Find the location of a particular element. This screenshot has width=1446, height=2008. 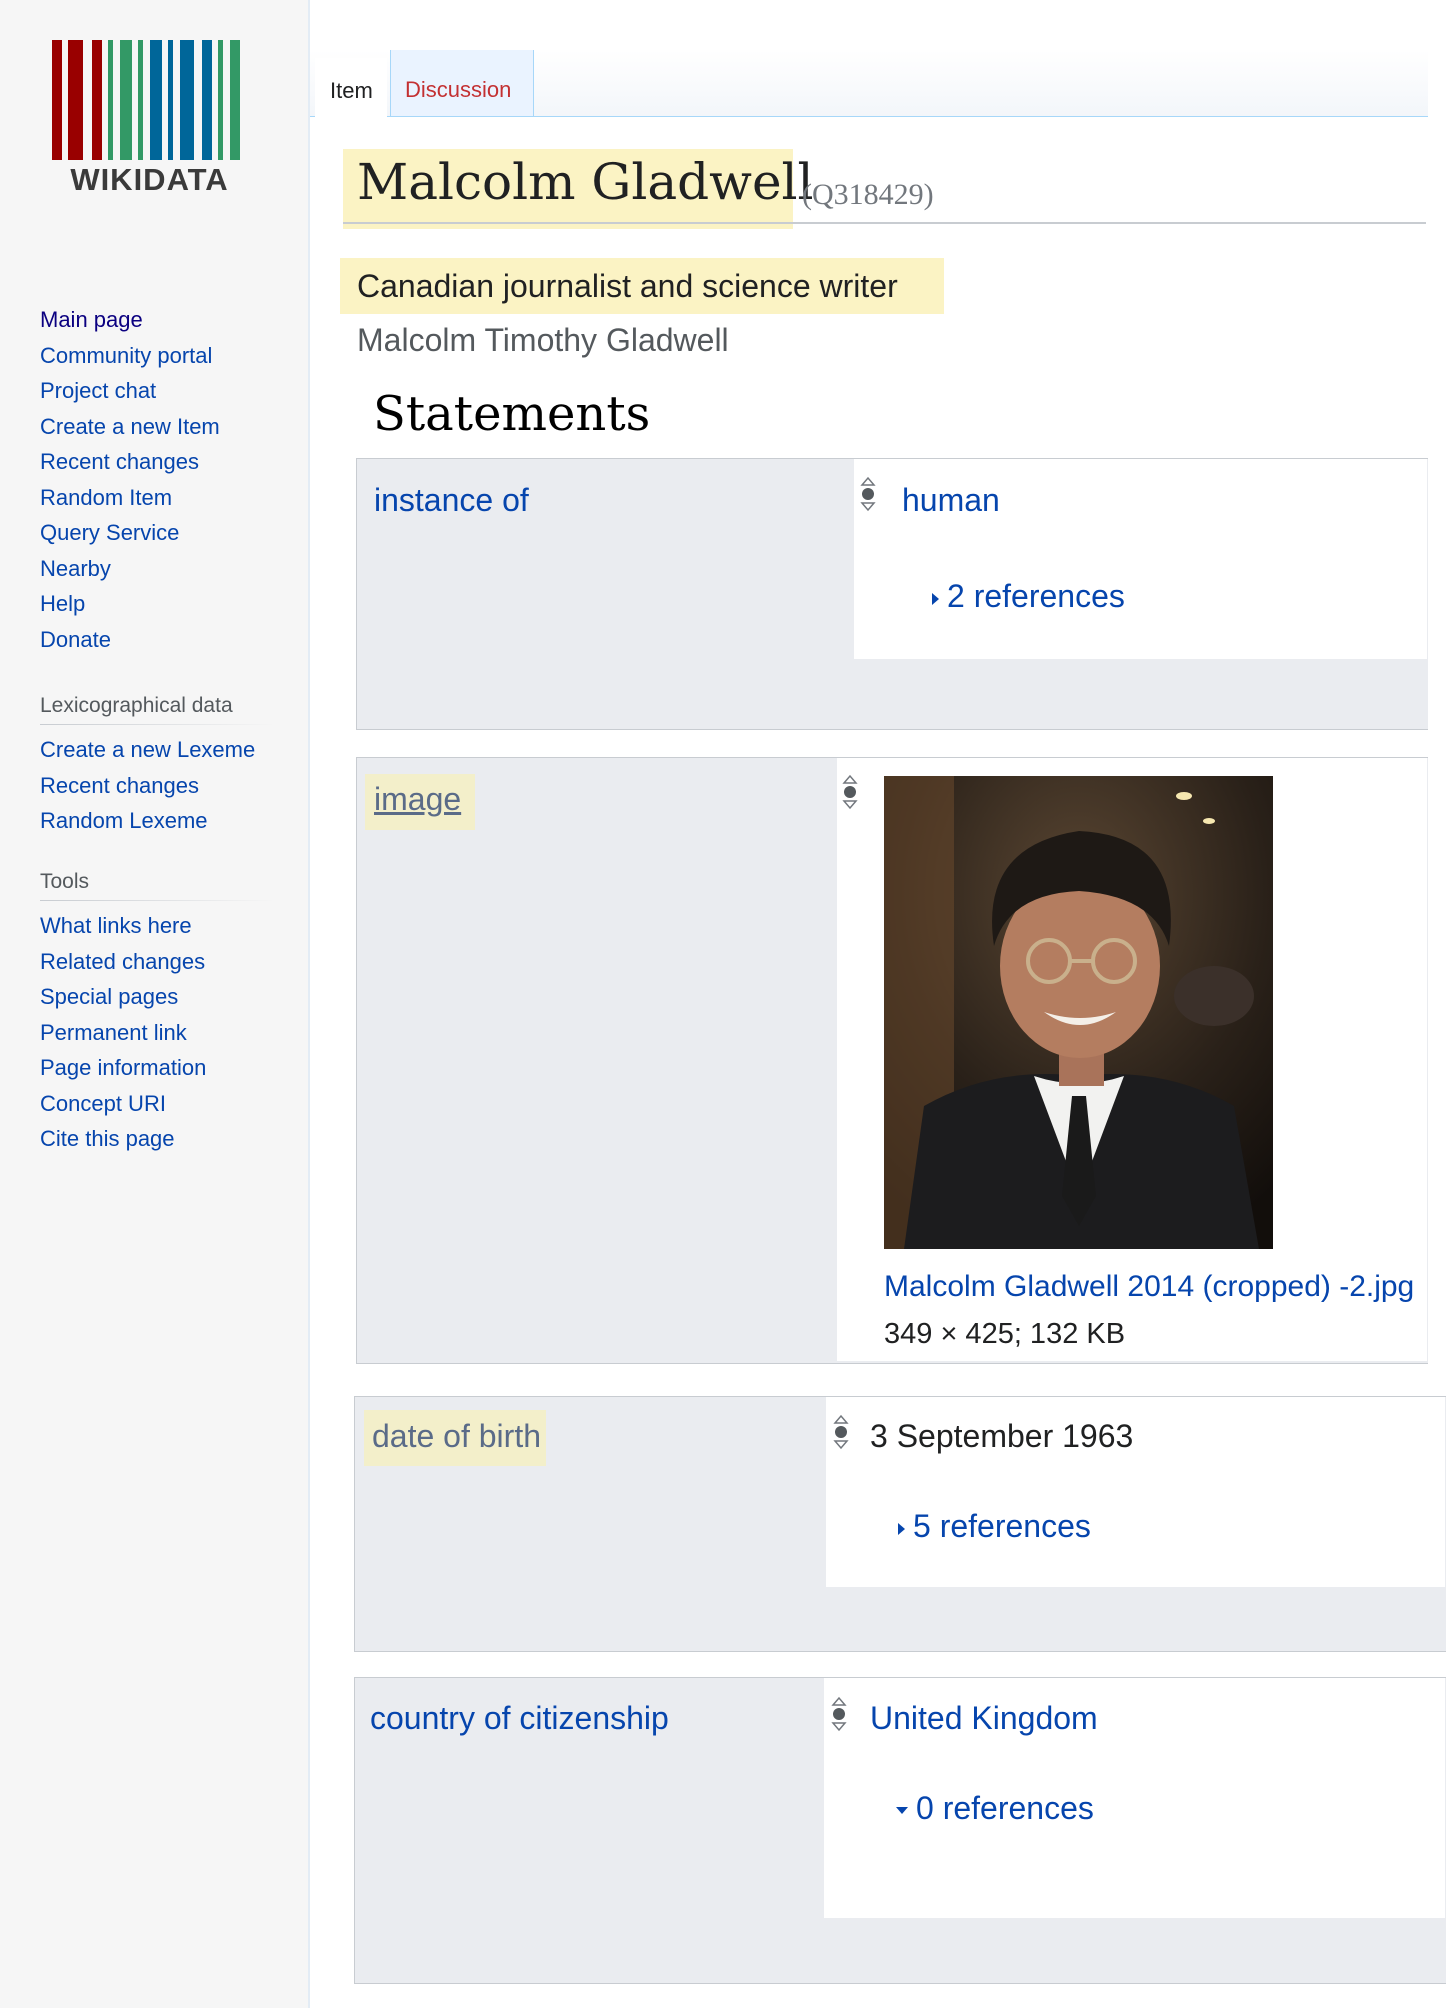

nav-random-item: Random Item is located at coordinates (130, 498).